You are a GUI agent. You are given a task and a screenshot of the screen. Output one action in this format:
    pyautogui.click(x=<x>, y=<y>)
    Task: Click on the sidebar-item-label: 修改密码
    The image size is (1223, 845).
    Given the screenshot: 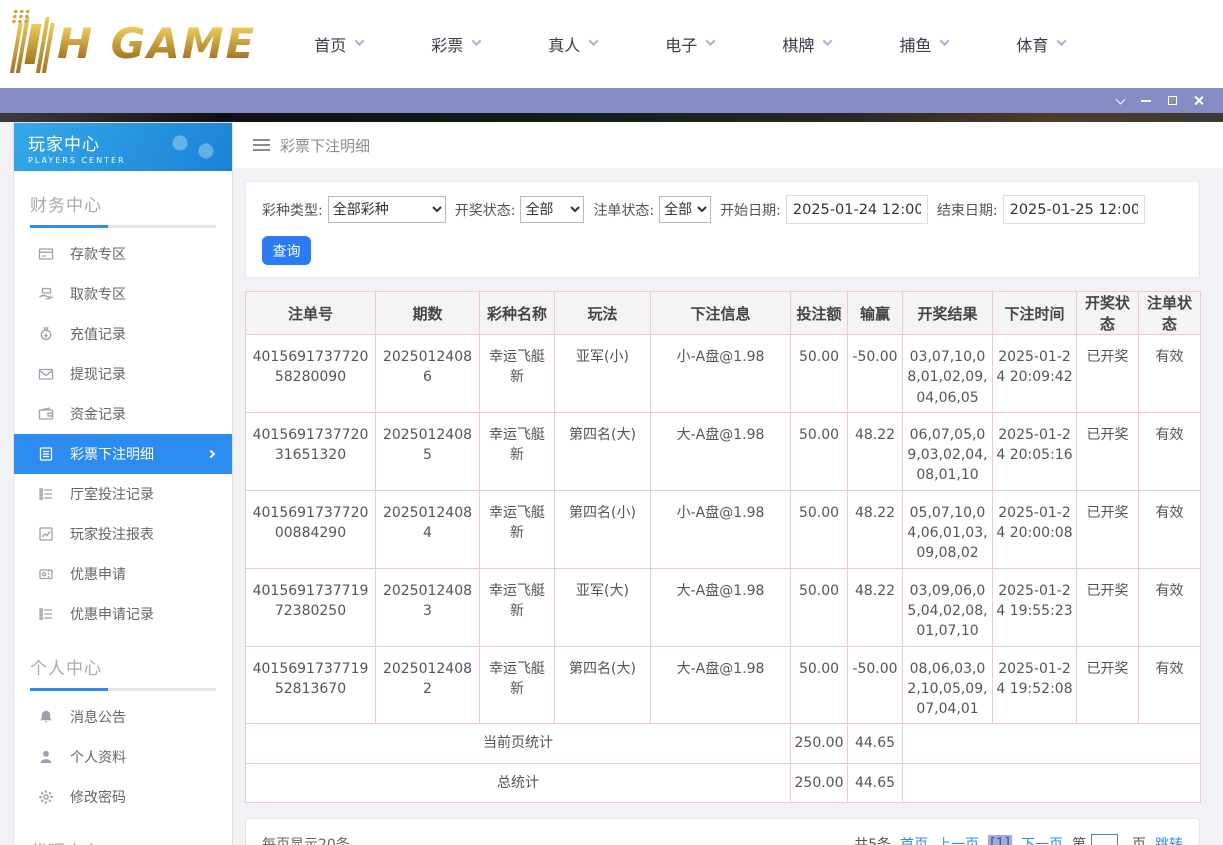 What is the action you would take?
    pyautogui.click(x=98, y=798)
    